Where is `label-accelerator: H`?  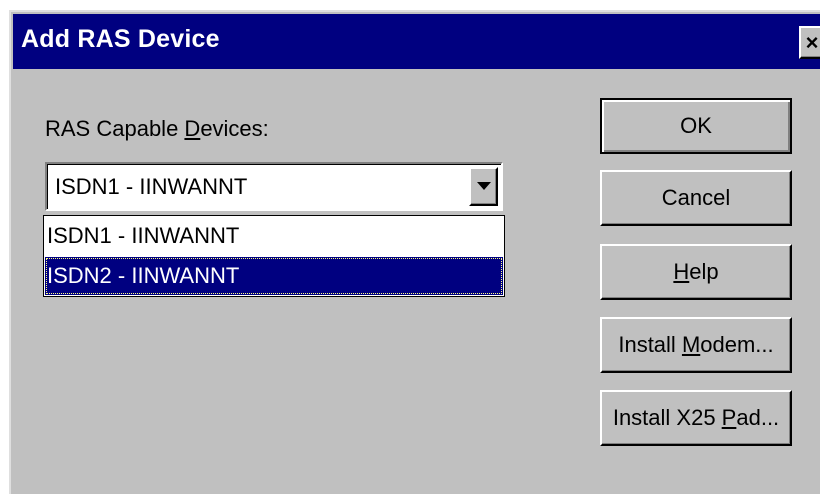 label-accelerator: H is located at coordinates (681, 271).